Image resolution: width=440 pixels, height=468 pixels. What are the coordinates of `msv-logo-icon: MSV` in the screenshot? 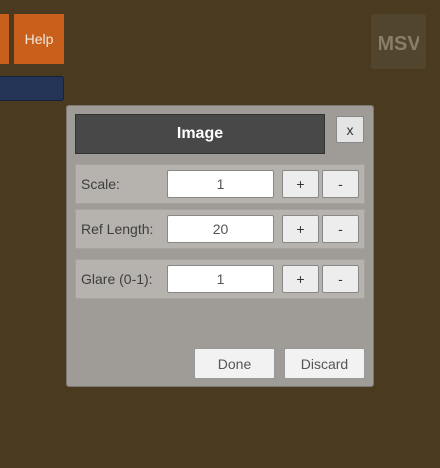 It's located at (399, 44).